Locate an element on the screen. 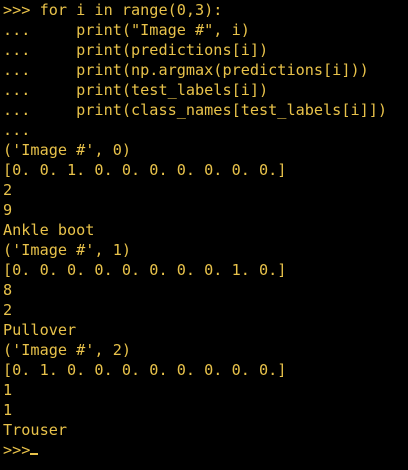 The width and height of the screenshot is (408, 470). terminal-line: 8 is located at coordinates (8, 290).